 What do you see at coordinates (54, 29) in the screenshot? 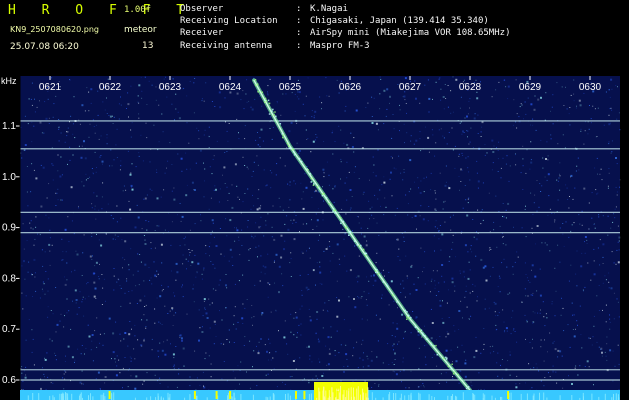
I see `file-name: KN9_2507080620.png` at bounding box center [54, 29].